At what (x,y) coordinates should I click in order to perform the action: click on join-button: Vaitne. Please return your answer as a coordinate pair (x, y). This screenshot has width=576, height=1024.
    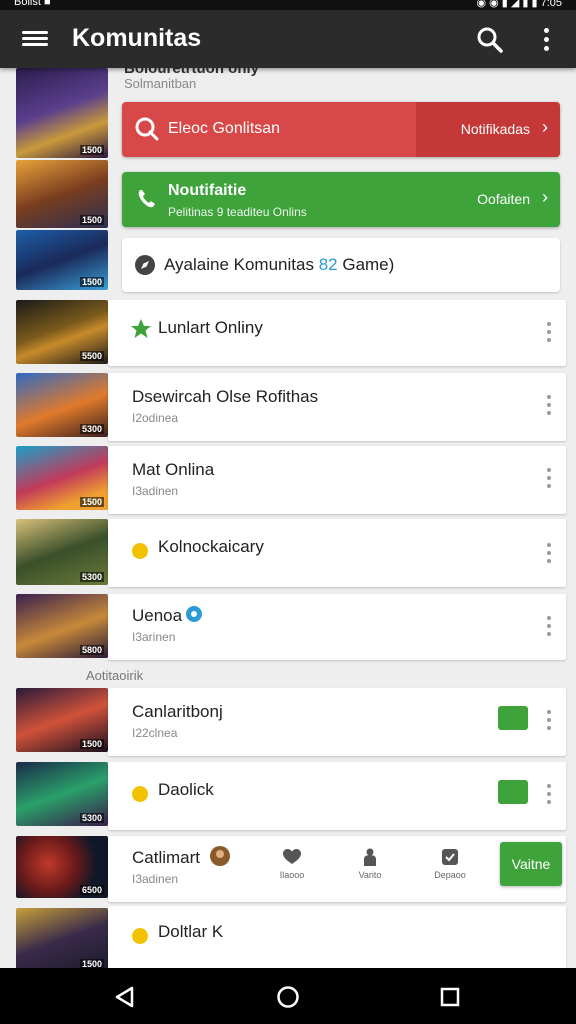
    Looking at the image, I should click on (531, 864).